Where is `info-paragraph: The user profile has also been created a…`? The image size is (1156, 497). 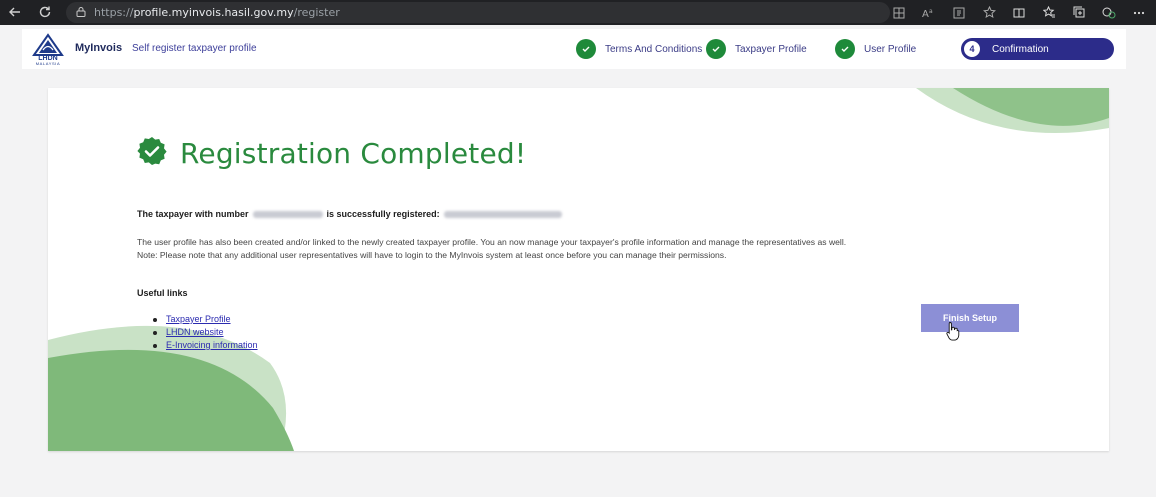
info-paragraph: The user profile has also been created a… is located at coordinates (491, 249).